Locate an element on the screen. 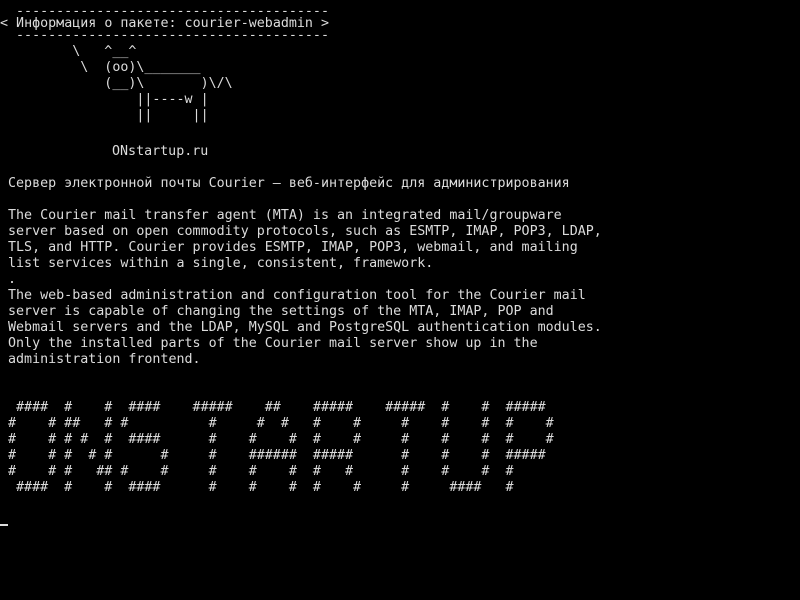 The height and width of the screenshot is (600, 800). cowsay-cow-art-line: ||----w | is located at coordinates (108, 99).